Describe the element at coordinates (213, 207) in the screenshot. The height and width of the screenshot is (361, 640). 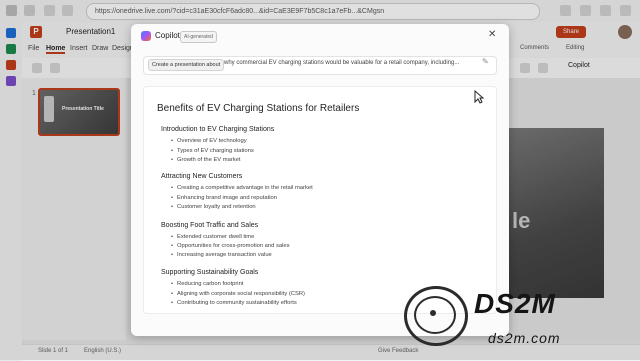
I see `outline-item: Customer loyalty and retention` at that location.